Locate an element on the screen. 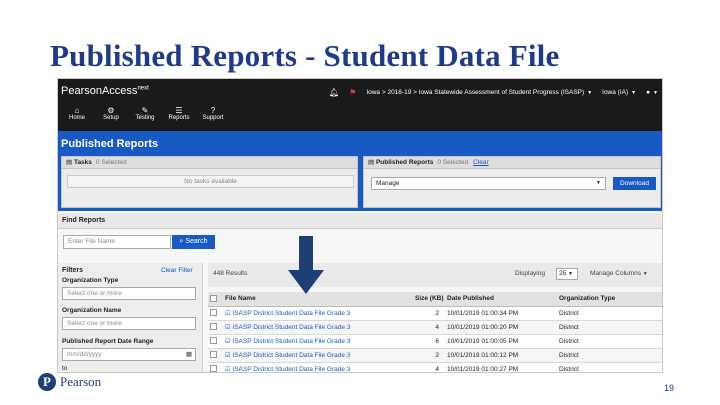 This screenshot has height=405, width=720. org-selector: Iowa (IA) ▼ is located at coordinates (619, 92).